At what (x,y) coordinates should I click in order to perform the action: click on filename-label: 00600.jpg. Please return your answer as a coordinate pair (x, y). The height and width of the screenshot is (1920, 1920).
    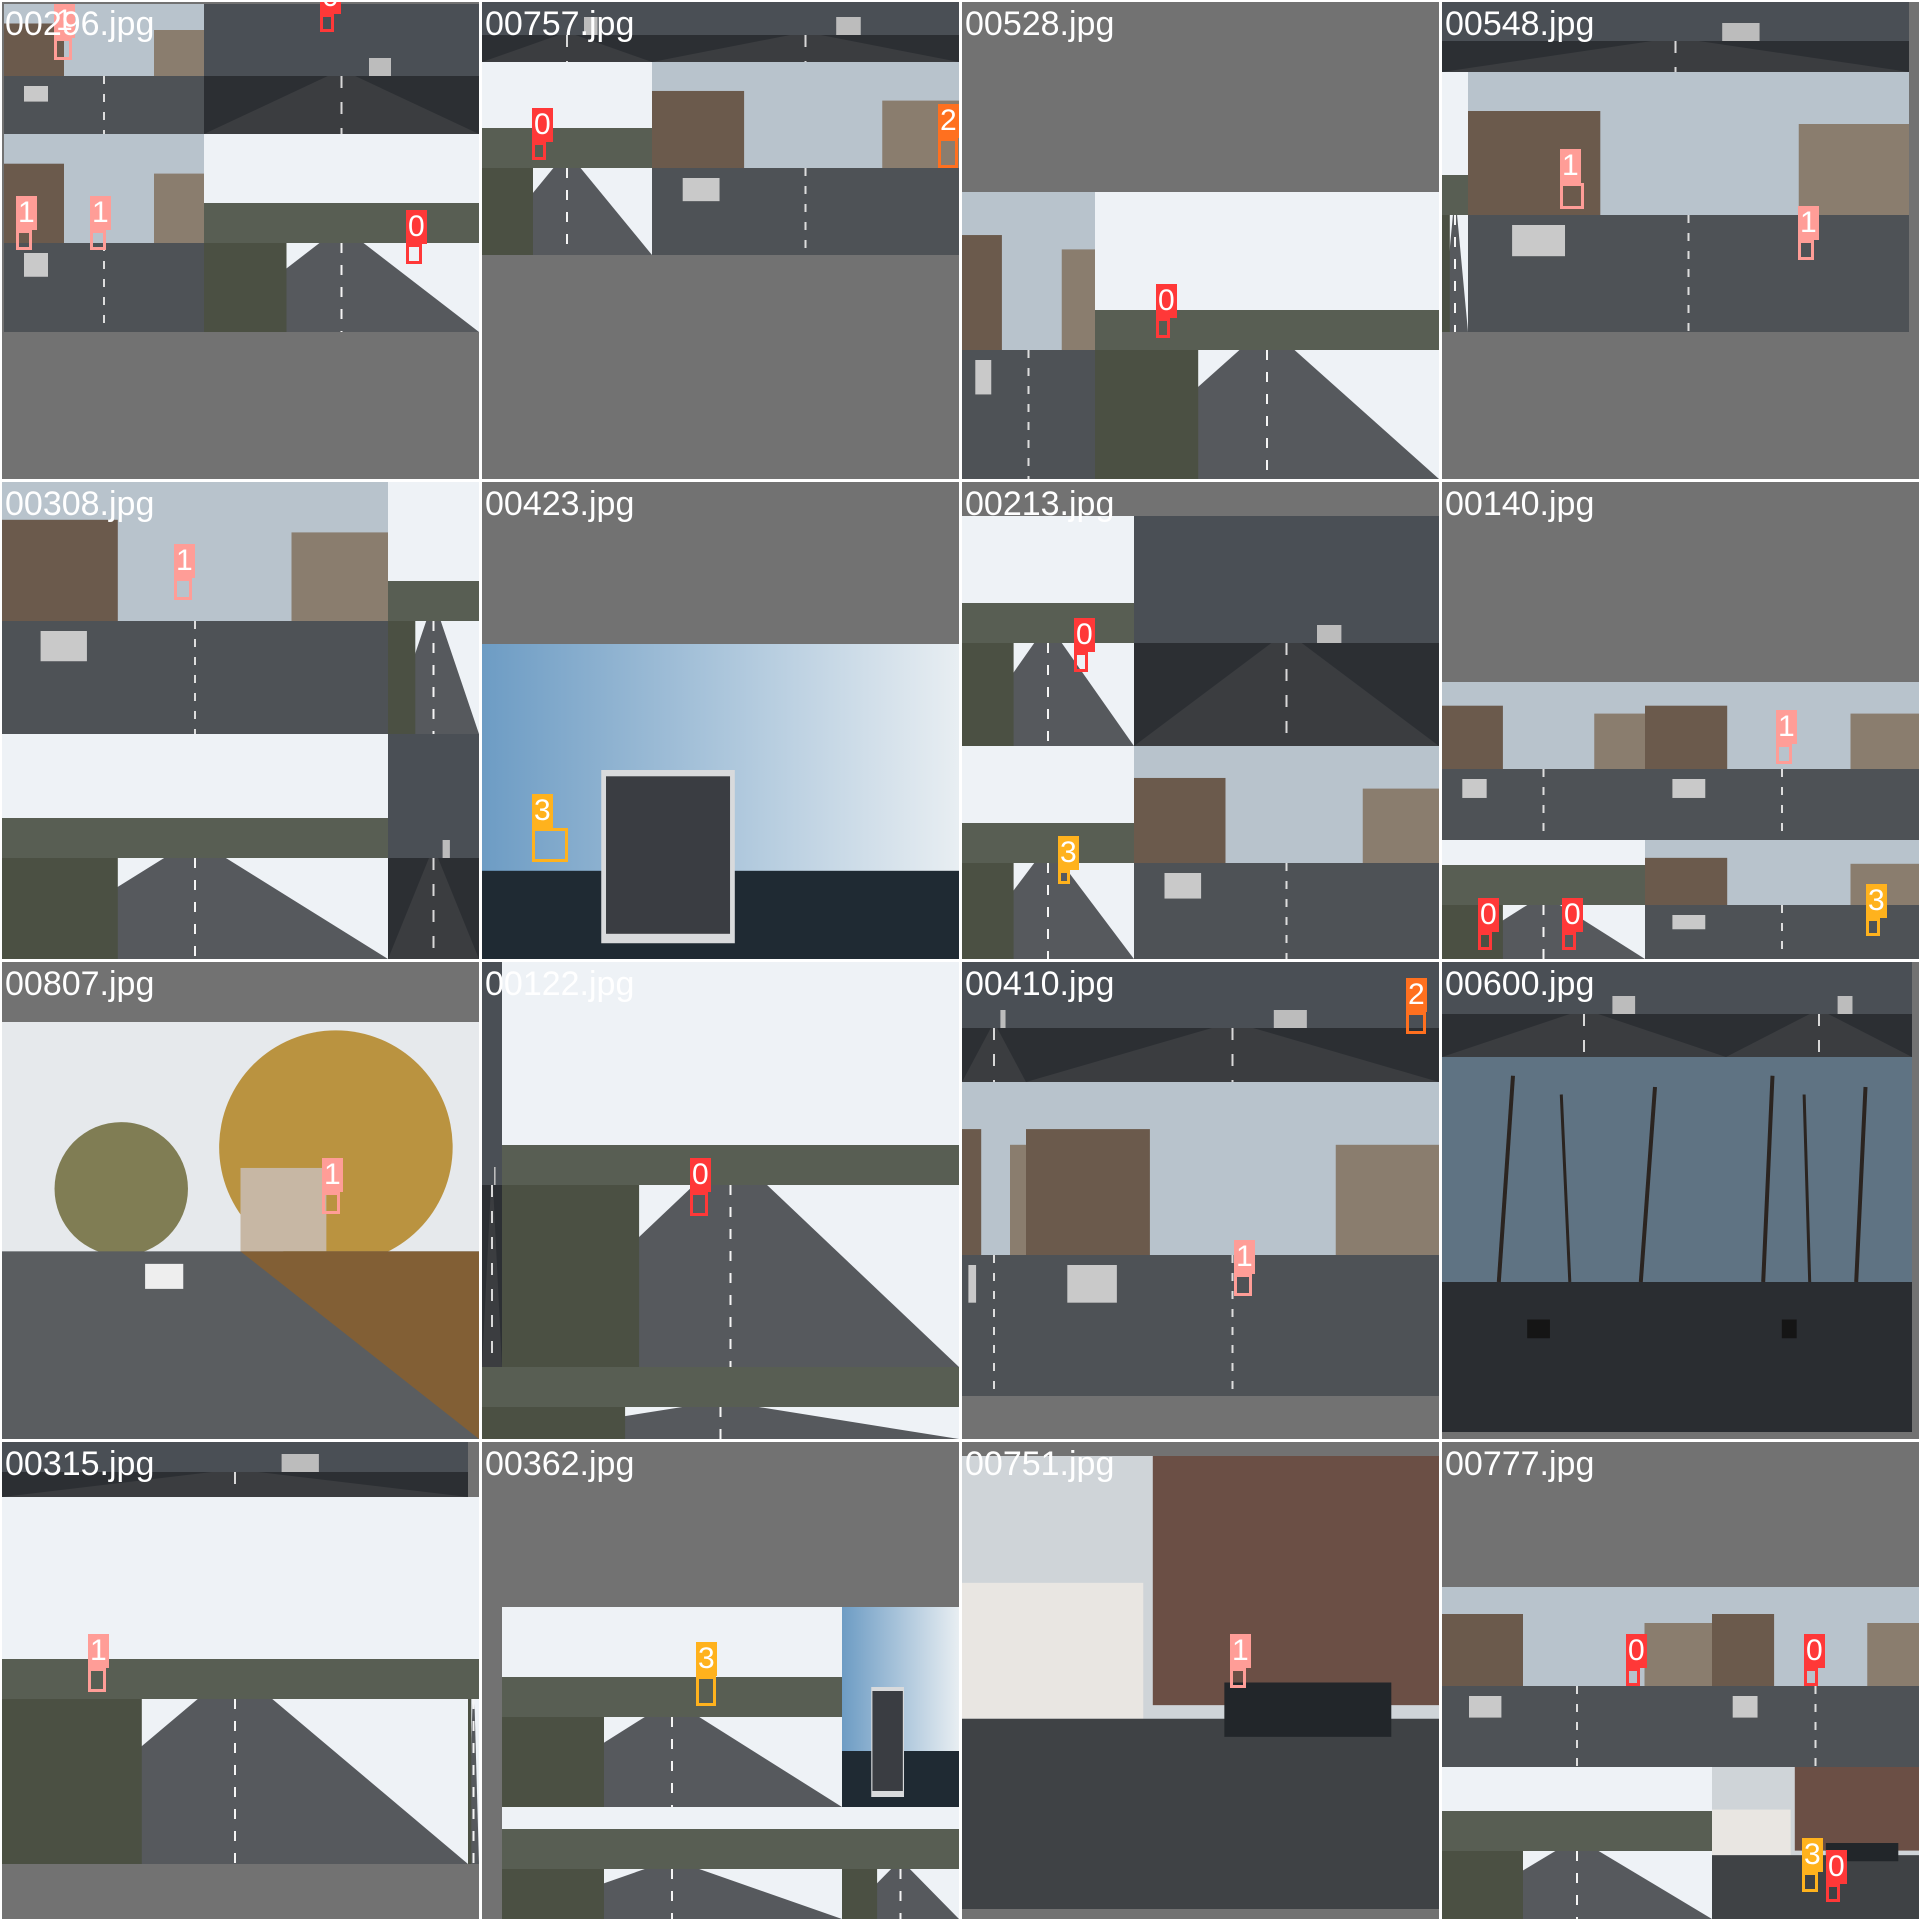
    Looking at the image, I should click on (1520, 984).